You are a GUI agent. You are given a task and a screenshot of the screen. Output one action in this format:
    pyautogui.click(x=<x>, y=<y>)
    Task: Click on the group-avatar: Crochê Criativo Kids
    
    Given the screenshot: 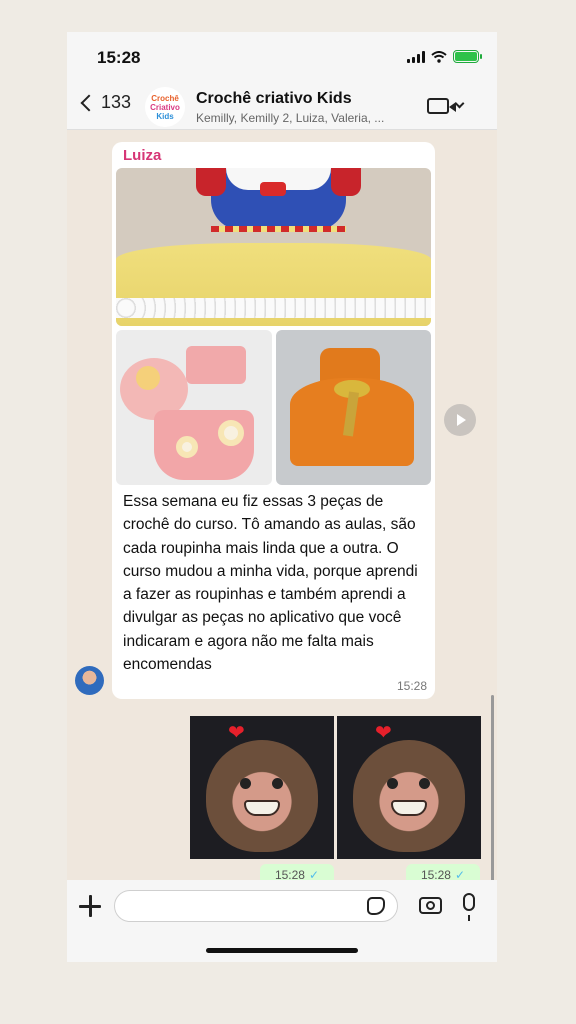 What is the action you would take?
    pyautogui.click(x=165, y=107)
    